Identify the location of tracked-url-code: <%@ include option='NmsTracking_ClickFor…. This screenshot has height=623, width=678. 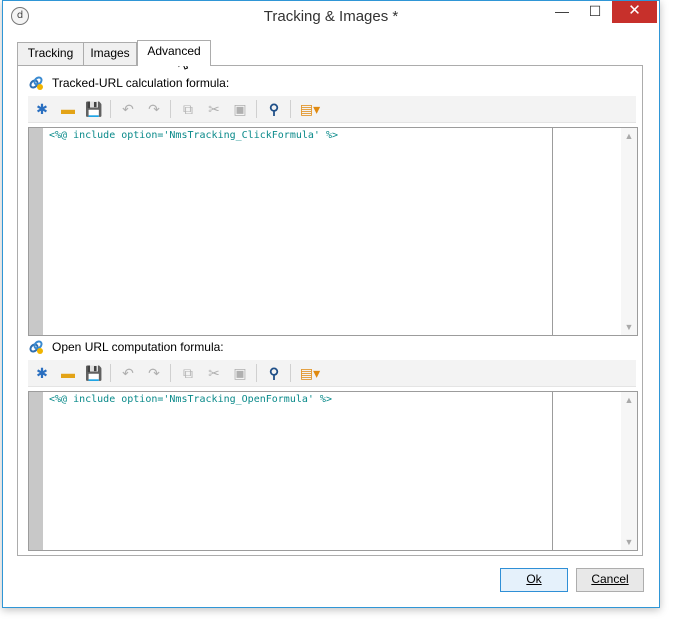
(193, 135).